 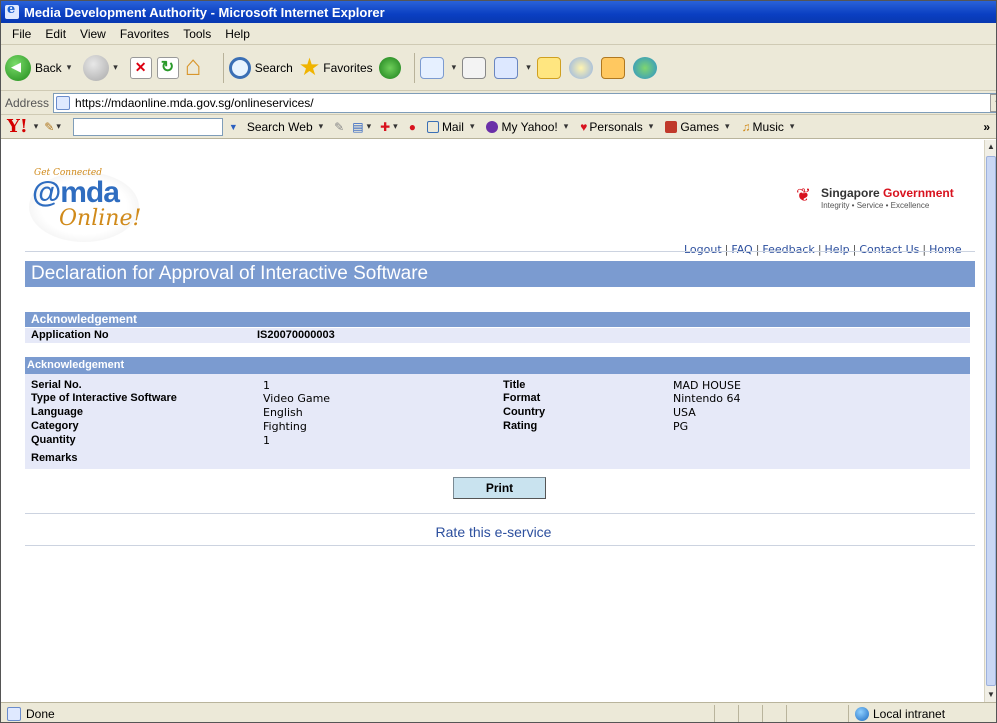 I want to click on faq-link: FAQ, so click(x=741, y=249).